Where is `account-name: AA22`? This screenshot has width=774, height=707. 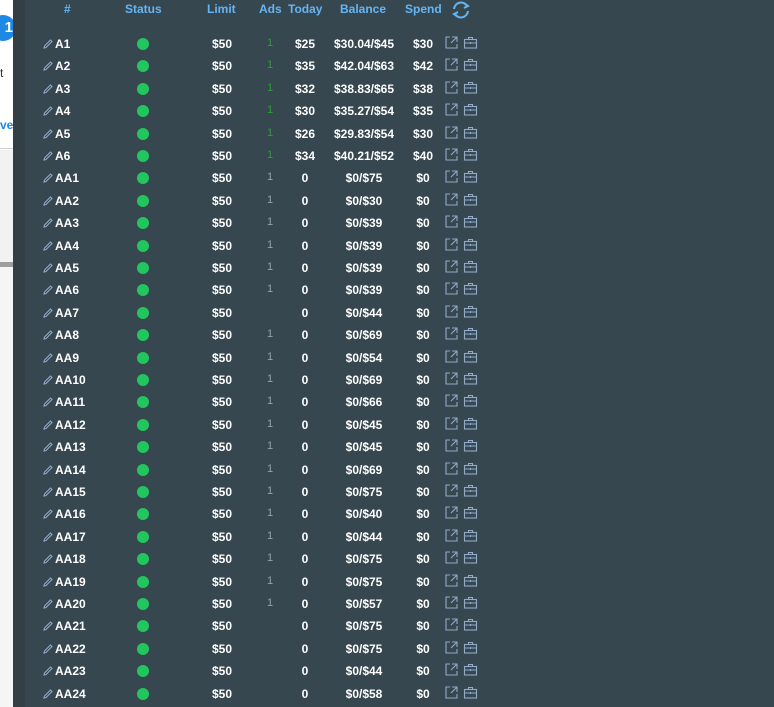
account-name: AA22 is located at coordinates (64, 649).